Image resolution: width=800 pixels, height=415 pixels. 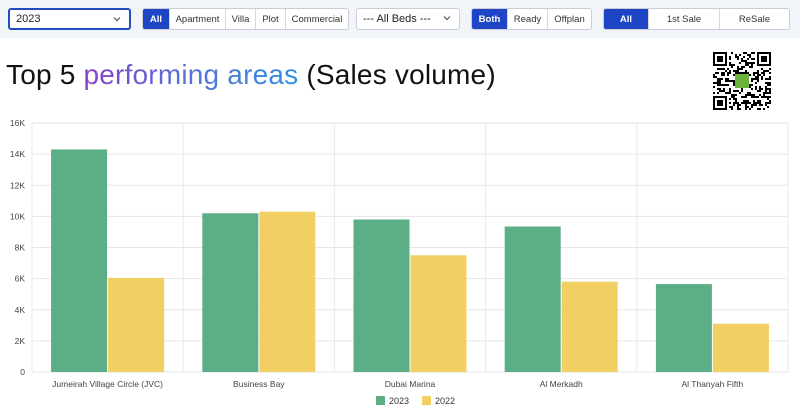 What do you see at coordinates (445, 401) in the screenshot?
I see `legend-label: 2022` at bounding box center [445, 401].